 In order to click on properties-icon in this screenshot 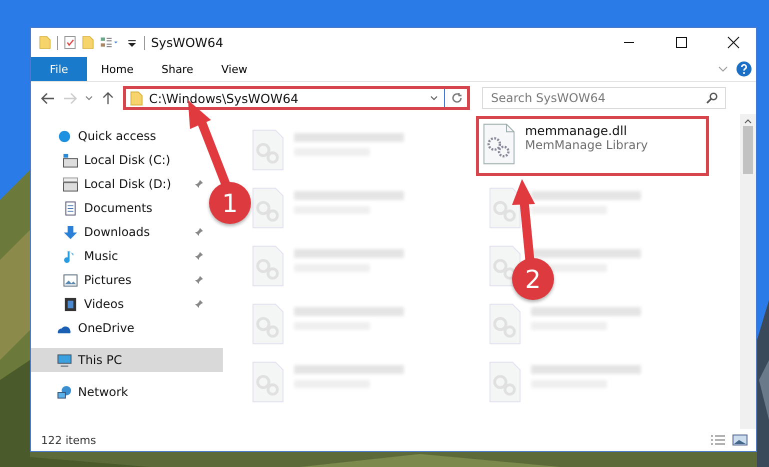, I will do `click(70, 42)`.